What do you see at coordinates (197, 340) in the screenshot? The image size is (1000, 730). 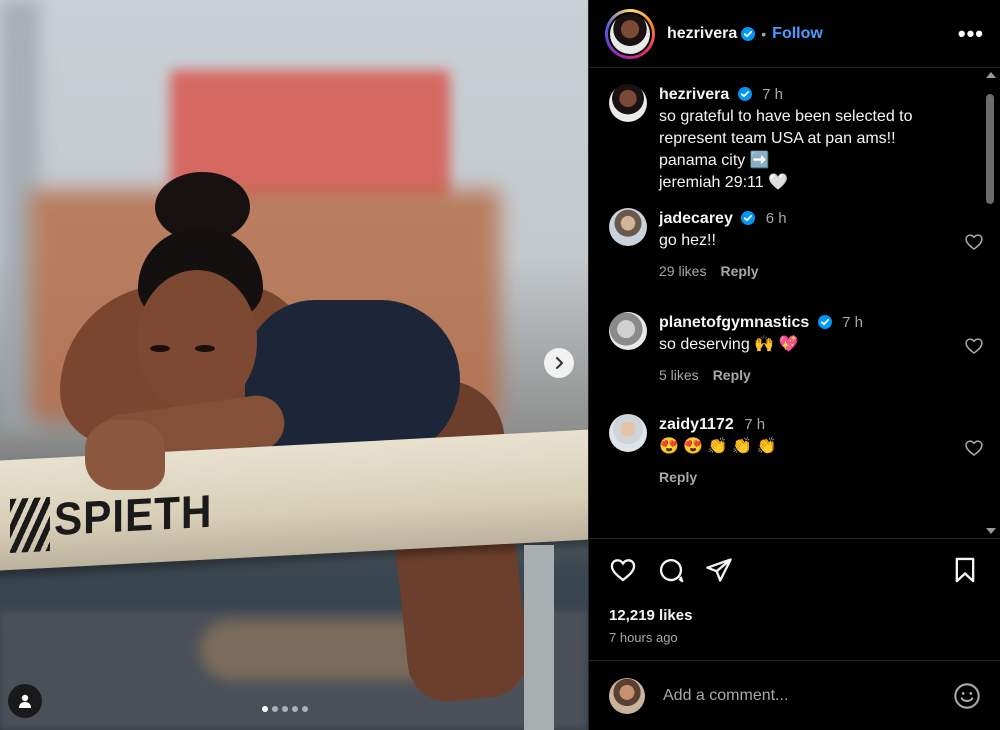 I see `gymnast-face` at bounding box center [197, 340].